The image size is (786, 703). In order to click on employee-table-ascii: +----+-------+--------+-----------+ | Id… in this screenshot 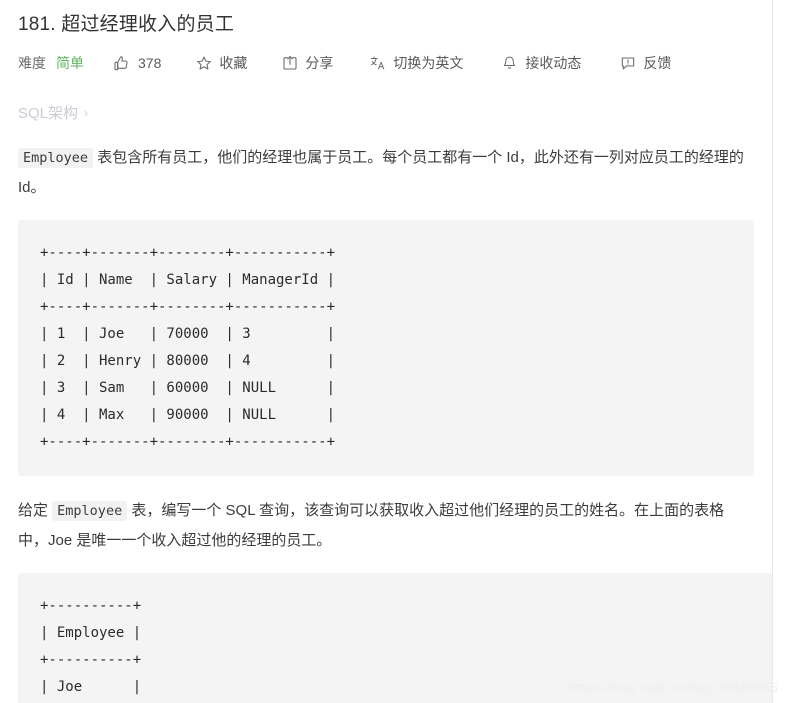, I will do `click(188, 347)`.